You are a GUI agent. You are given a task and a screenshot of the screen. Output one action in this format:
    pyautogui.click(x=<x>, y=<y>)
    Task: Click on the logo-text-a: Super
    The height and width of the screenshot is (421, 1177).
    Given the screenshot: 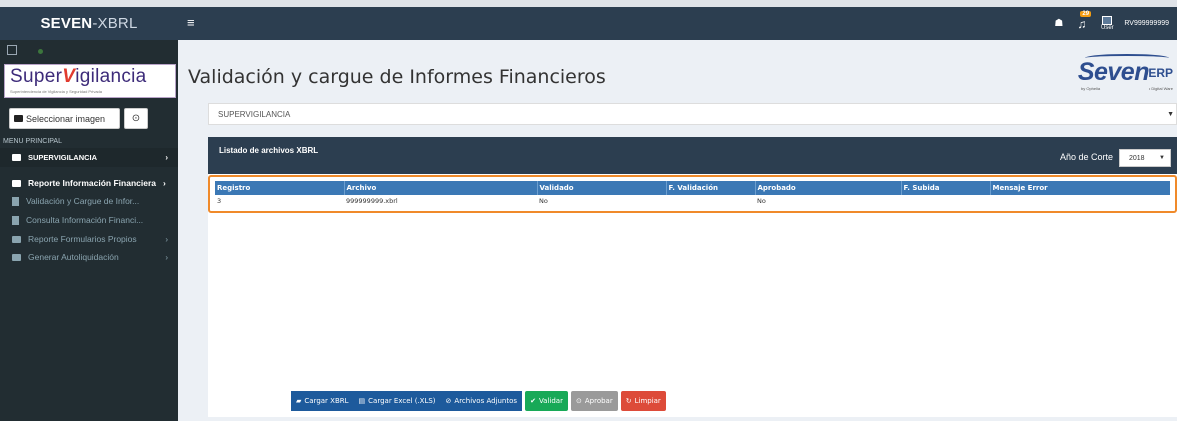 What is the action you would take?
    pyautogui.click(x=36, y=76)
    